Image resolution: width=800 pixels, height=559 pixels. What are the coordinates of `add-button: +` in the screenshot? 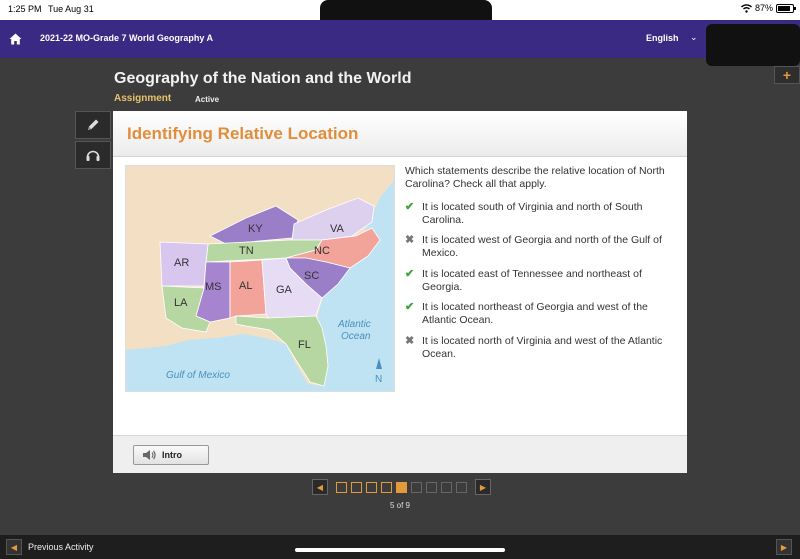 It's located at (787, 75).